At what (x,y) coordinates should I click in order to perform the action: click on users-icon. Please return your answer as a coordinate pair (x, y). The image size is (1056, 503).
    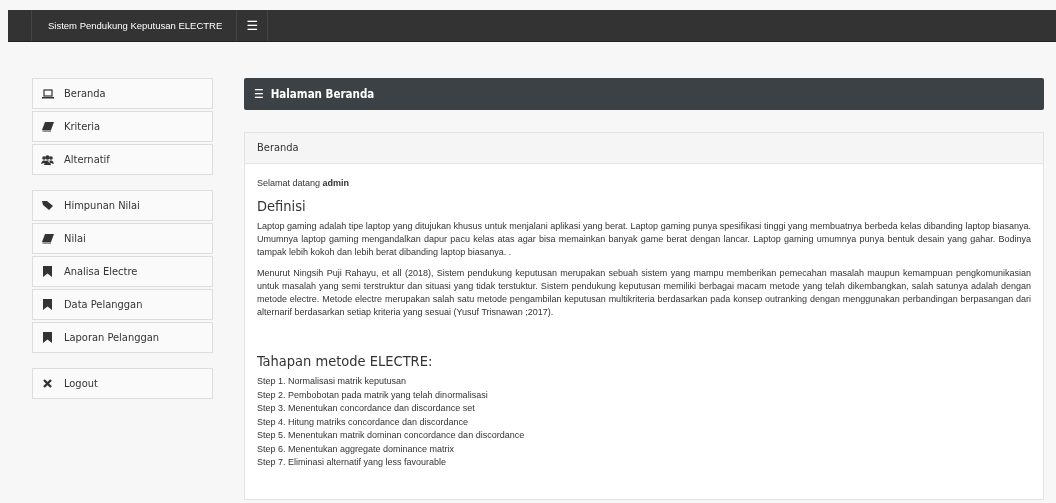
    Looking at the image, I should click on (47, 159).